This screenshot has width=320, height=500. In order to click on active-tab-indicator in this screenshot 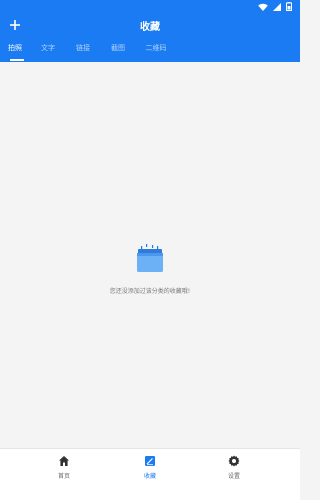, I will do `click(17, 60)`.